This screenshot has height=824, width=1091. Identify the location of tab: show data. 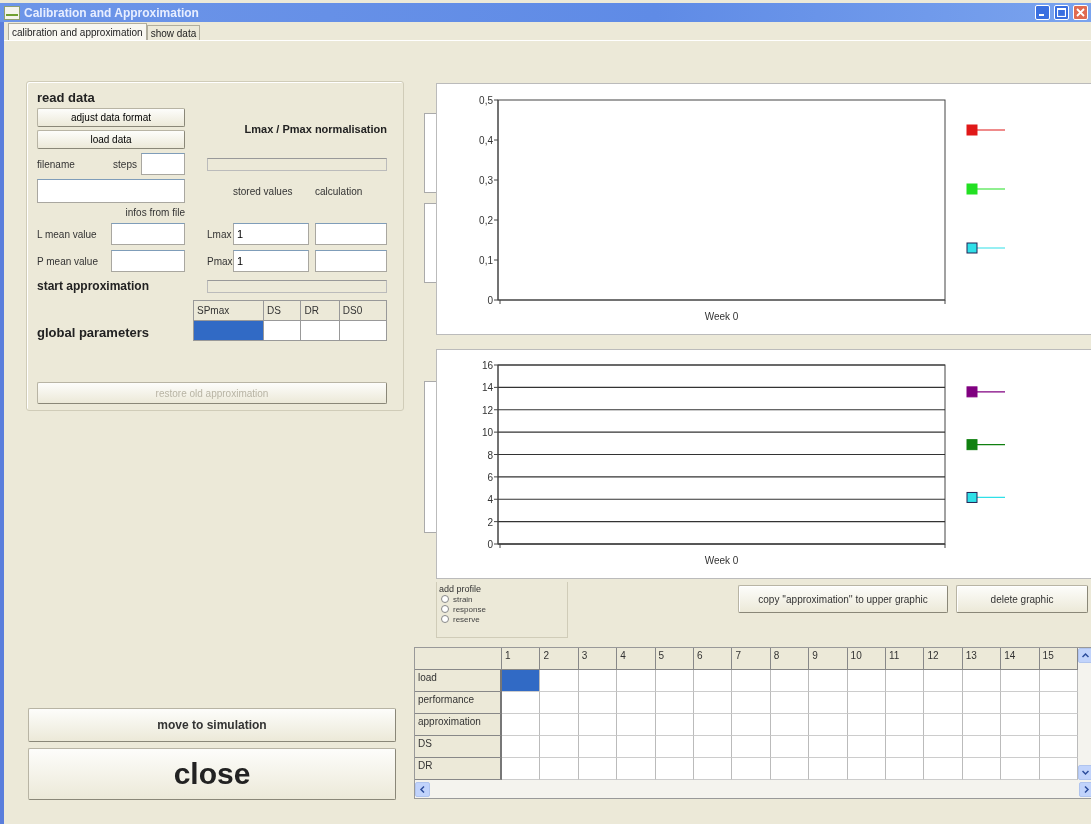
(173, 32).